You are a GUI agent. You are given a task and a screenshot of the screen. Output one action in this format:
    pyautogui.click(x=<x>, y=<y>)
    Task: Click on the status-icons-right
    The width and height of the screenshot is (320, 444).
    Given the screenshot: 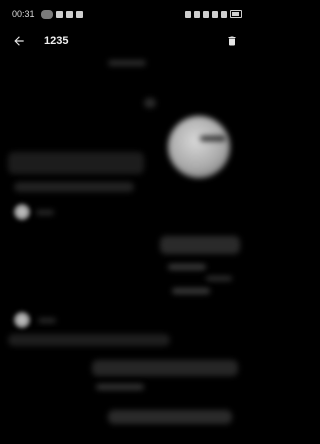 What is the action you would take?
    pyautogui.click(x=213, y=14)
    